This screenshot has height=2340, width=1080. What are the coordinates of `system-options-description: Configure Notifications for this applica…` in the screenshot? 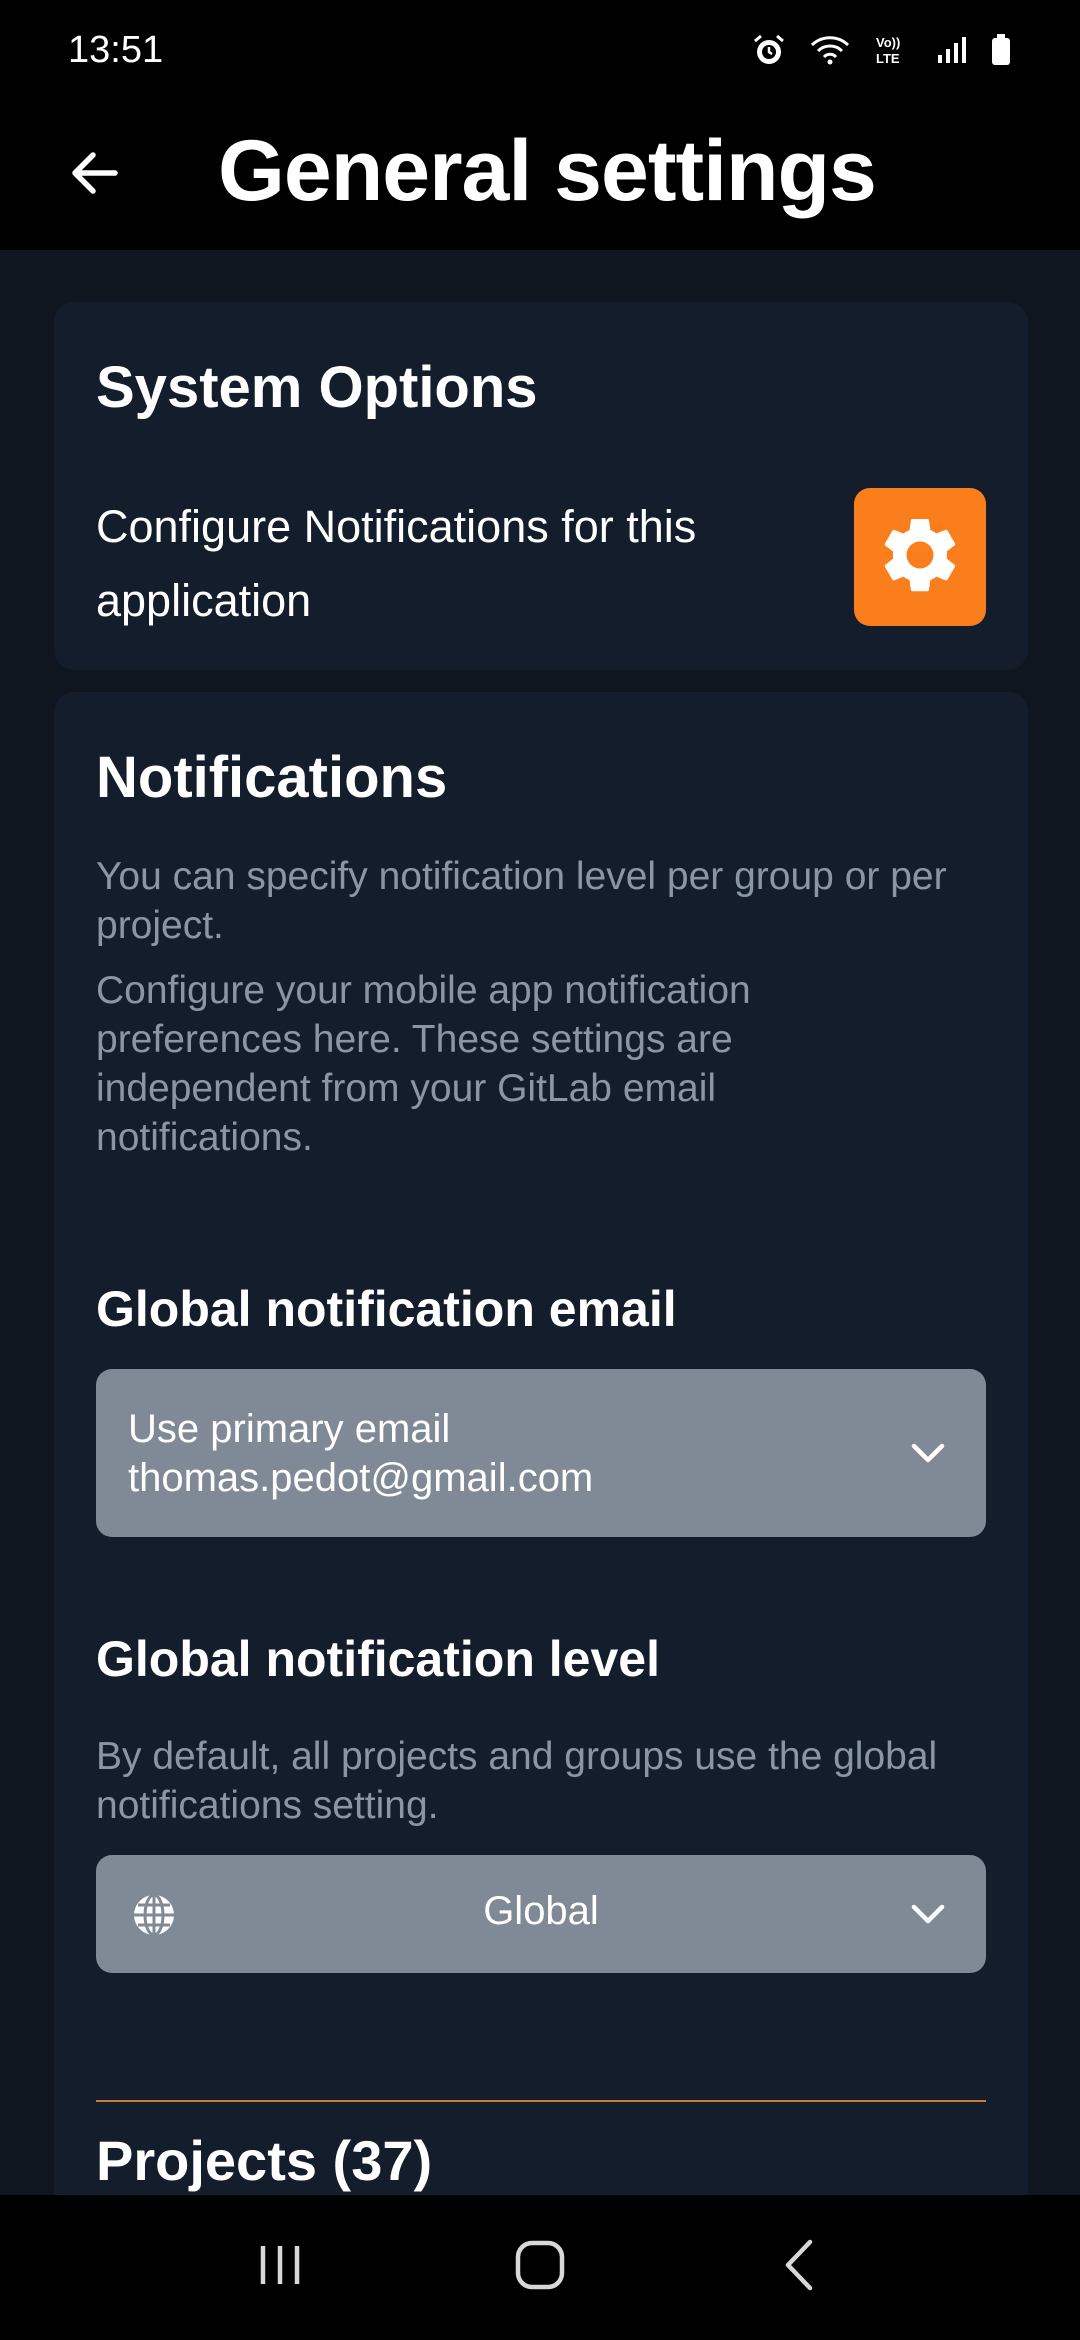 It's located at (396, 563).